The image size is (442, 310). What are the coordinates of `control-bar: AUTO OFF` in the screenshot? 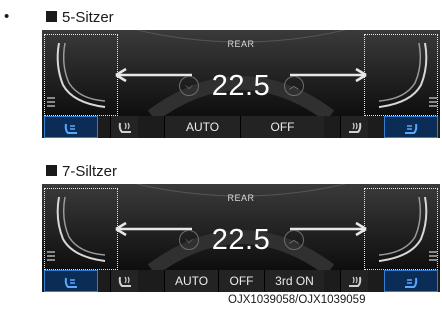 It's located at (241, 127).